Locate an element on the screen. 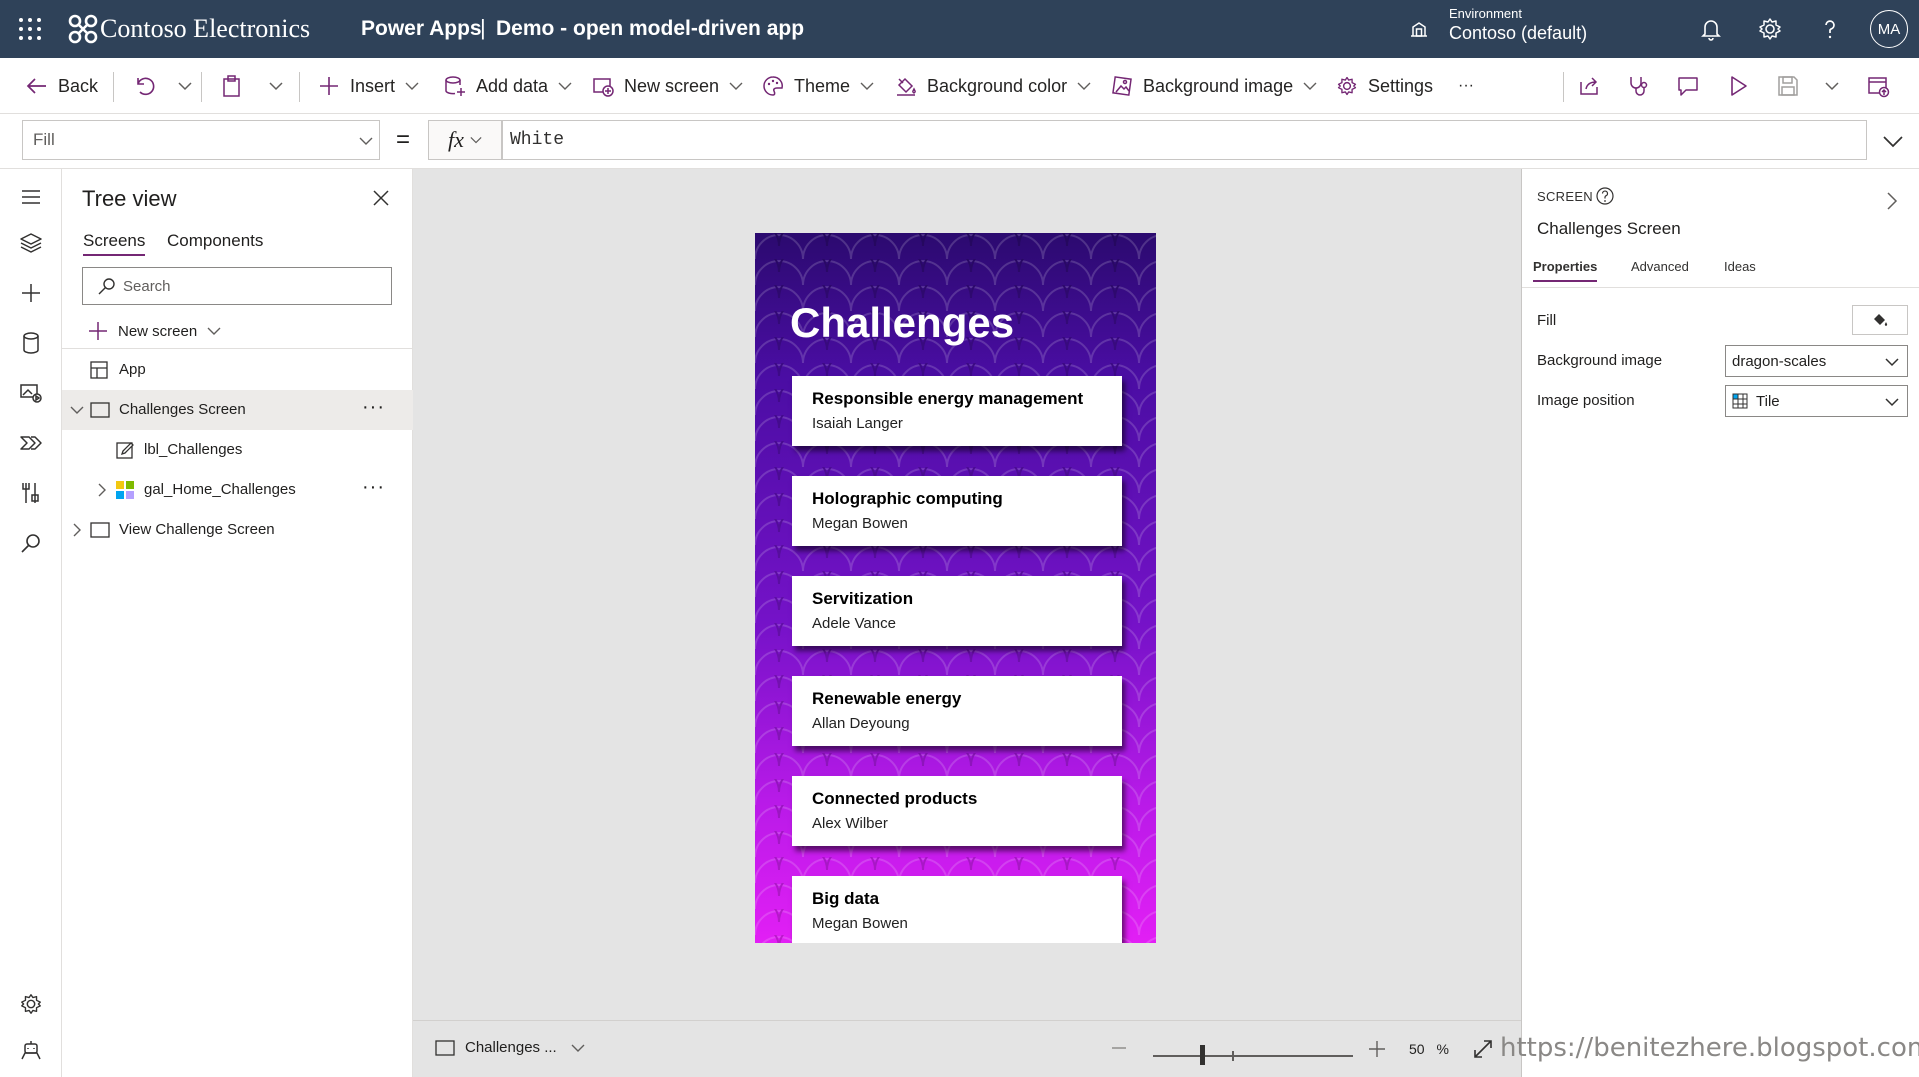  media-icon is located at coordinates (31, 393).